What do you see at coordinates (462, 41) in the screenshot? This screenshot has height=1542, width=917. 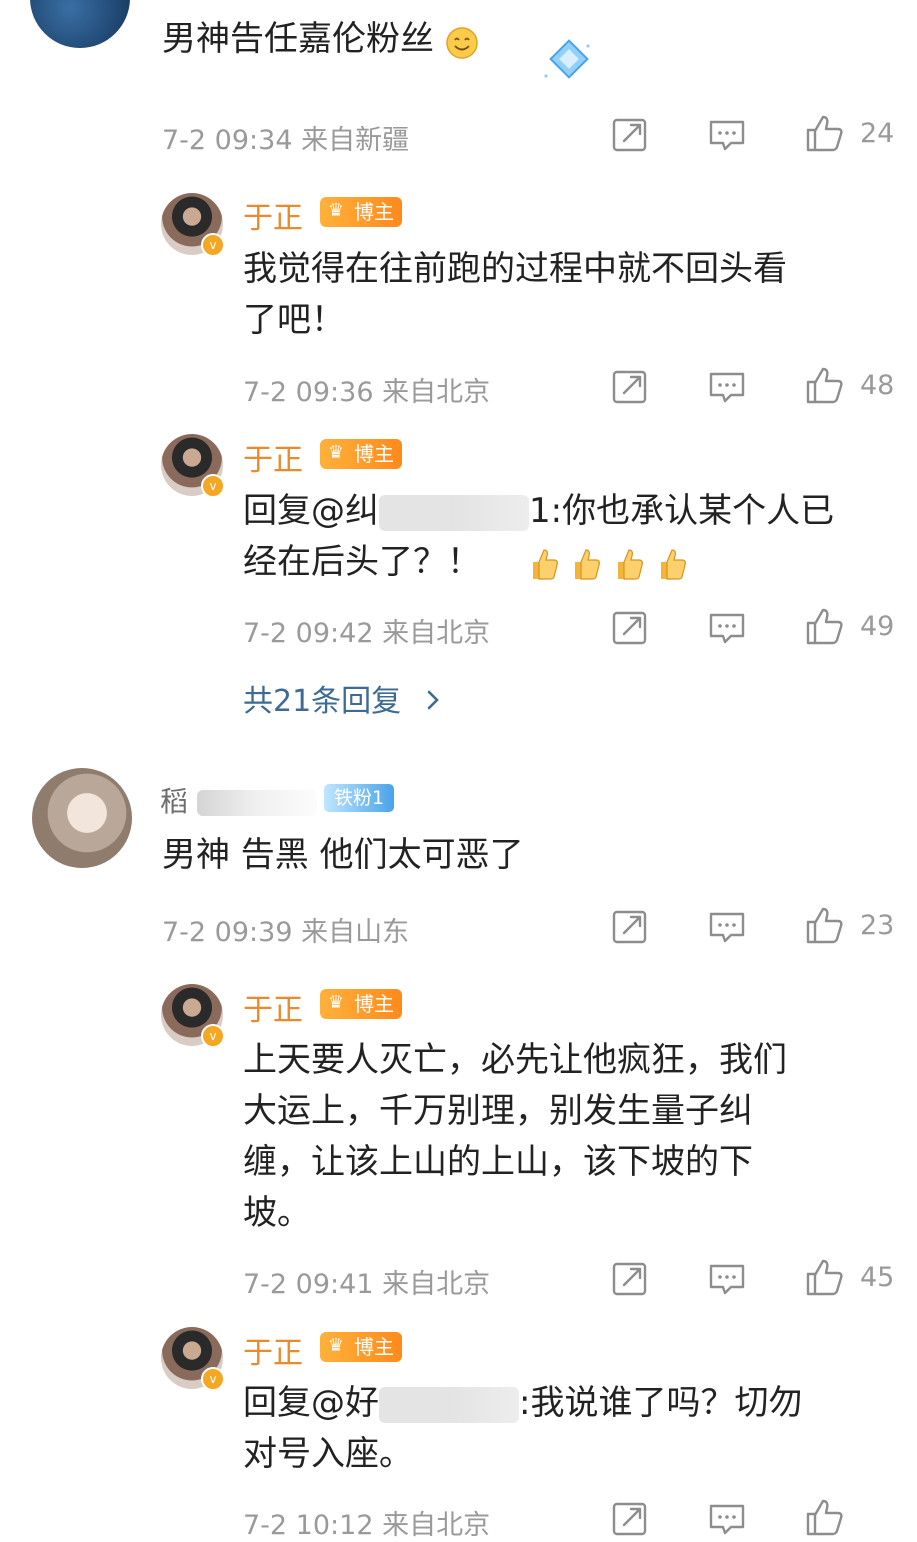 I see `smile-emoji-icon` at bounding box center [462, 41].